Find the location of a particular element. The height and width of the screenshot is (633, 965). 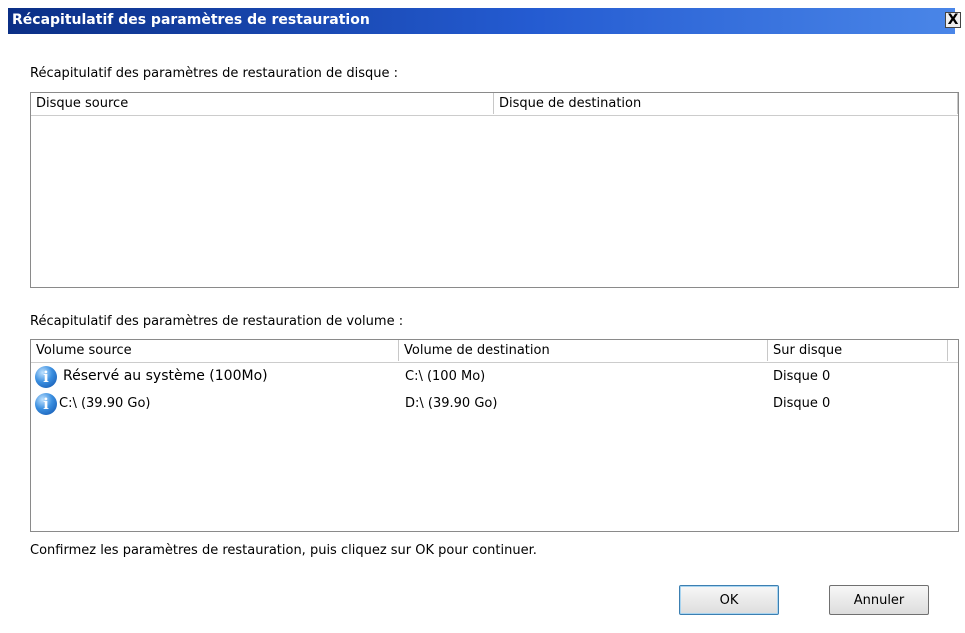

volume-destination-cell: D:\ (39.90 Go) is located at coordinates (451, 403).